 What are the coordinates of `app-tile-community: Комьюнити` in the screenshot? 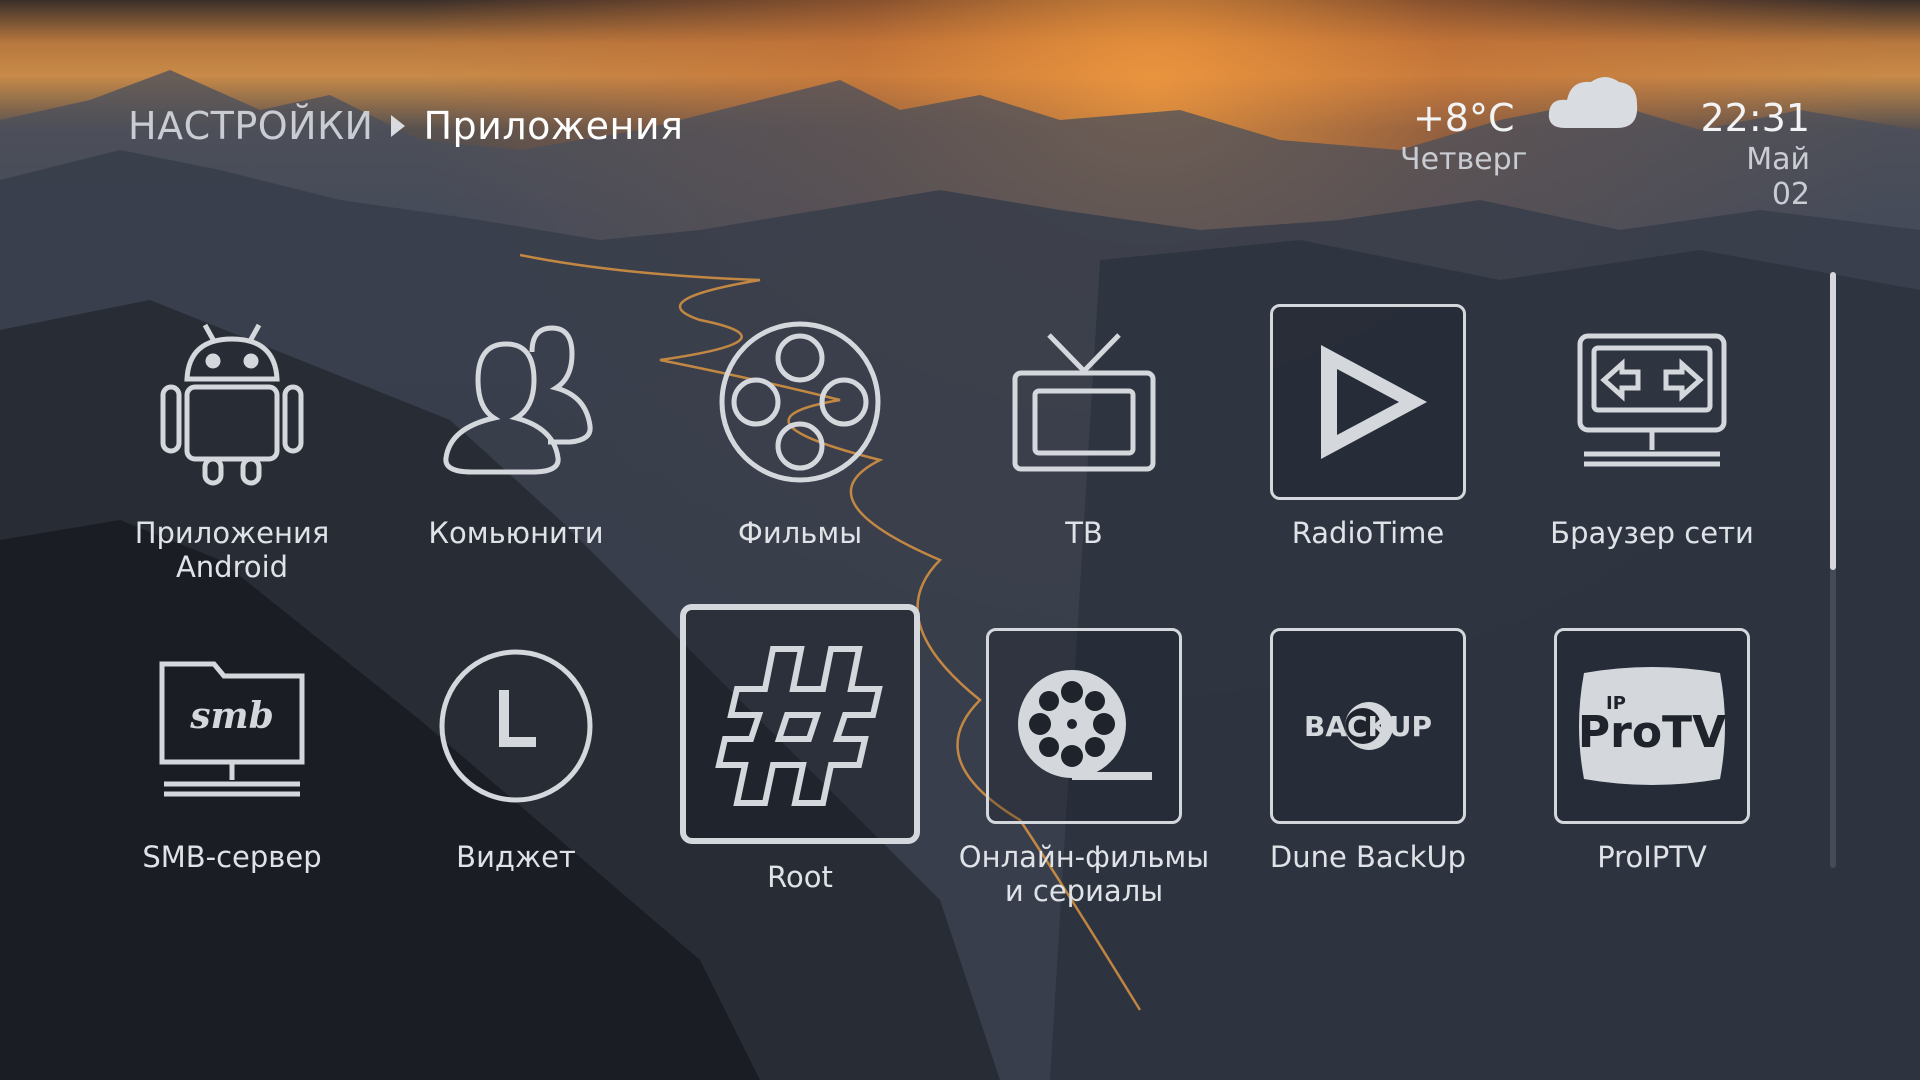 It's located at (516, 427).